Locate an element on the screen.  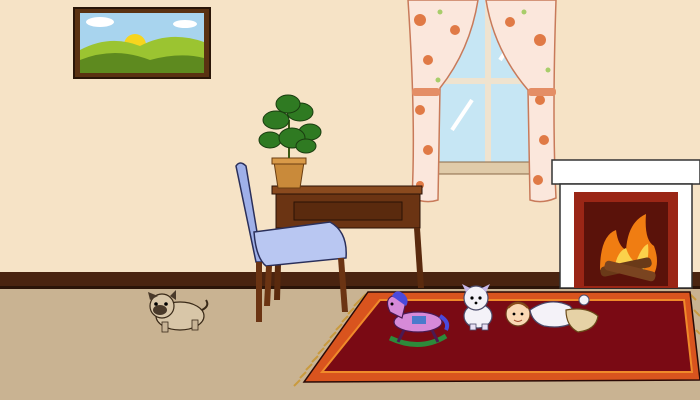
landscape-painting is located at coordinates (142, 43).